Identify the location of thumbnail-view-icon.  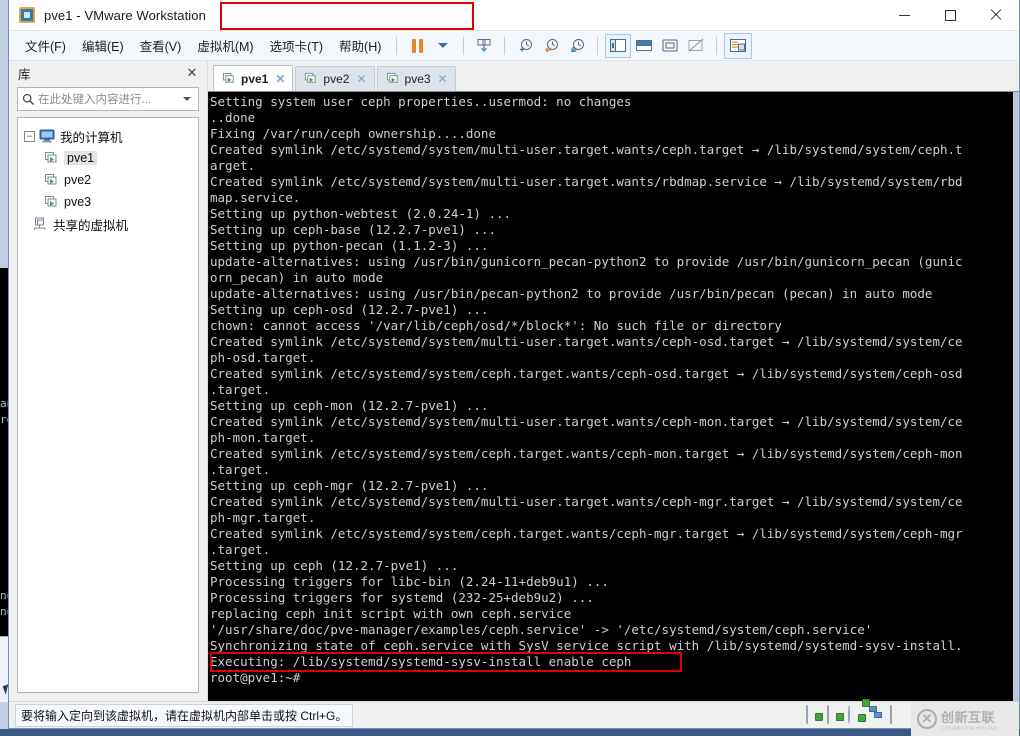
(738, 45).